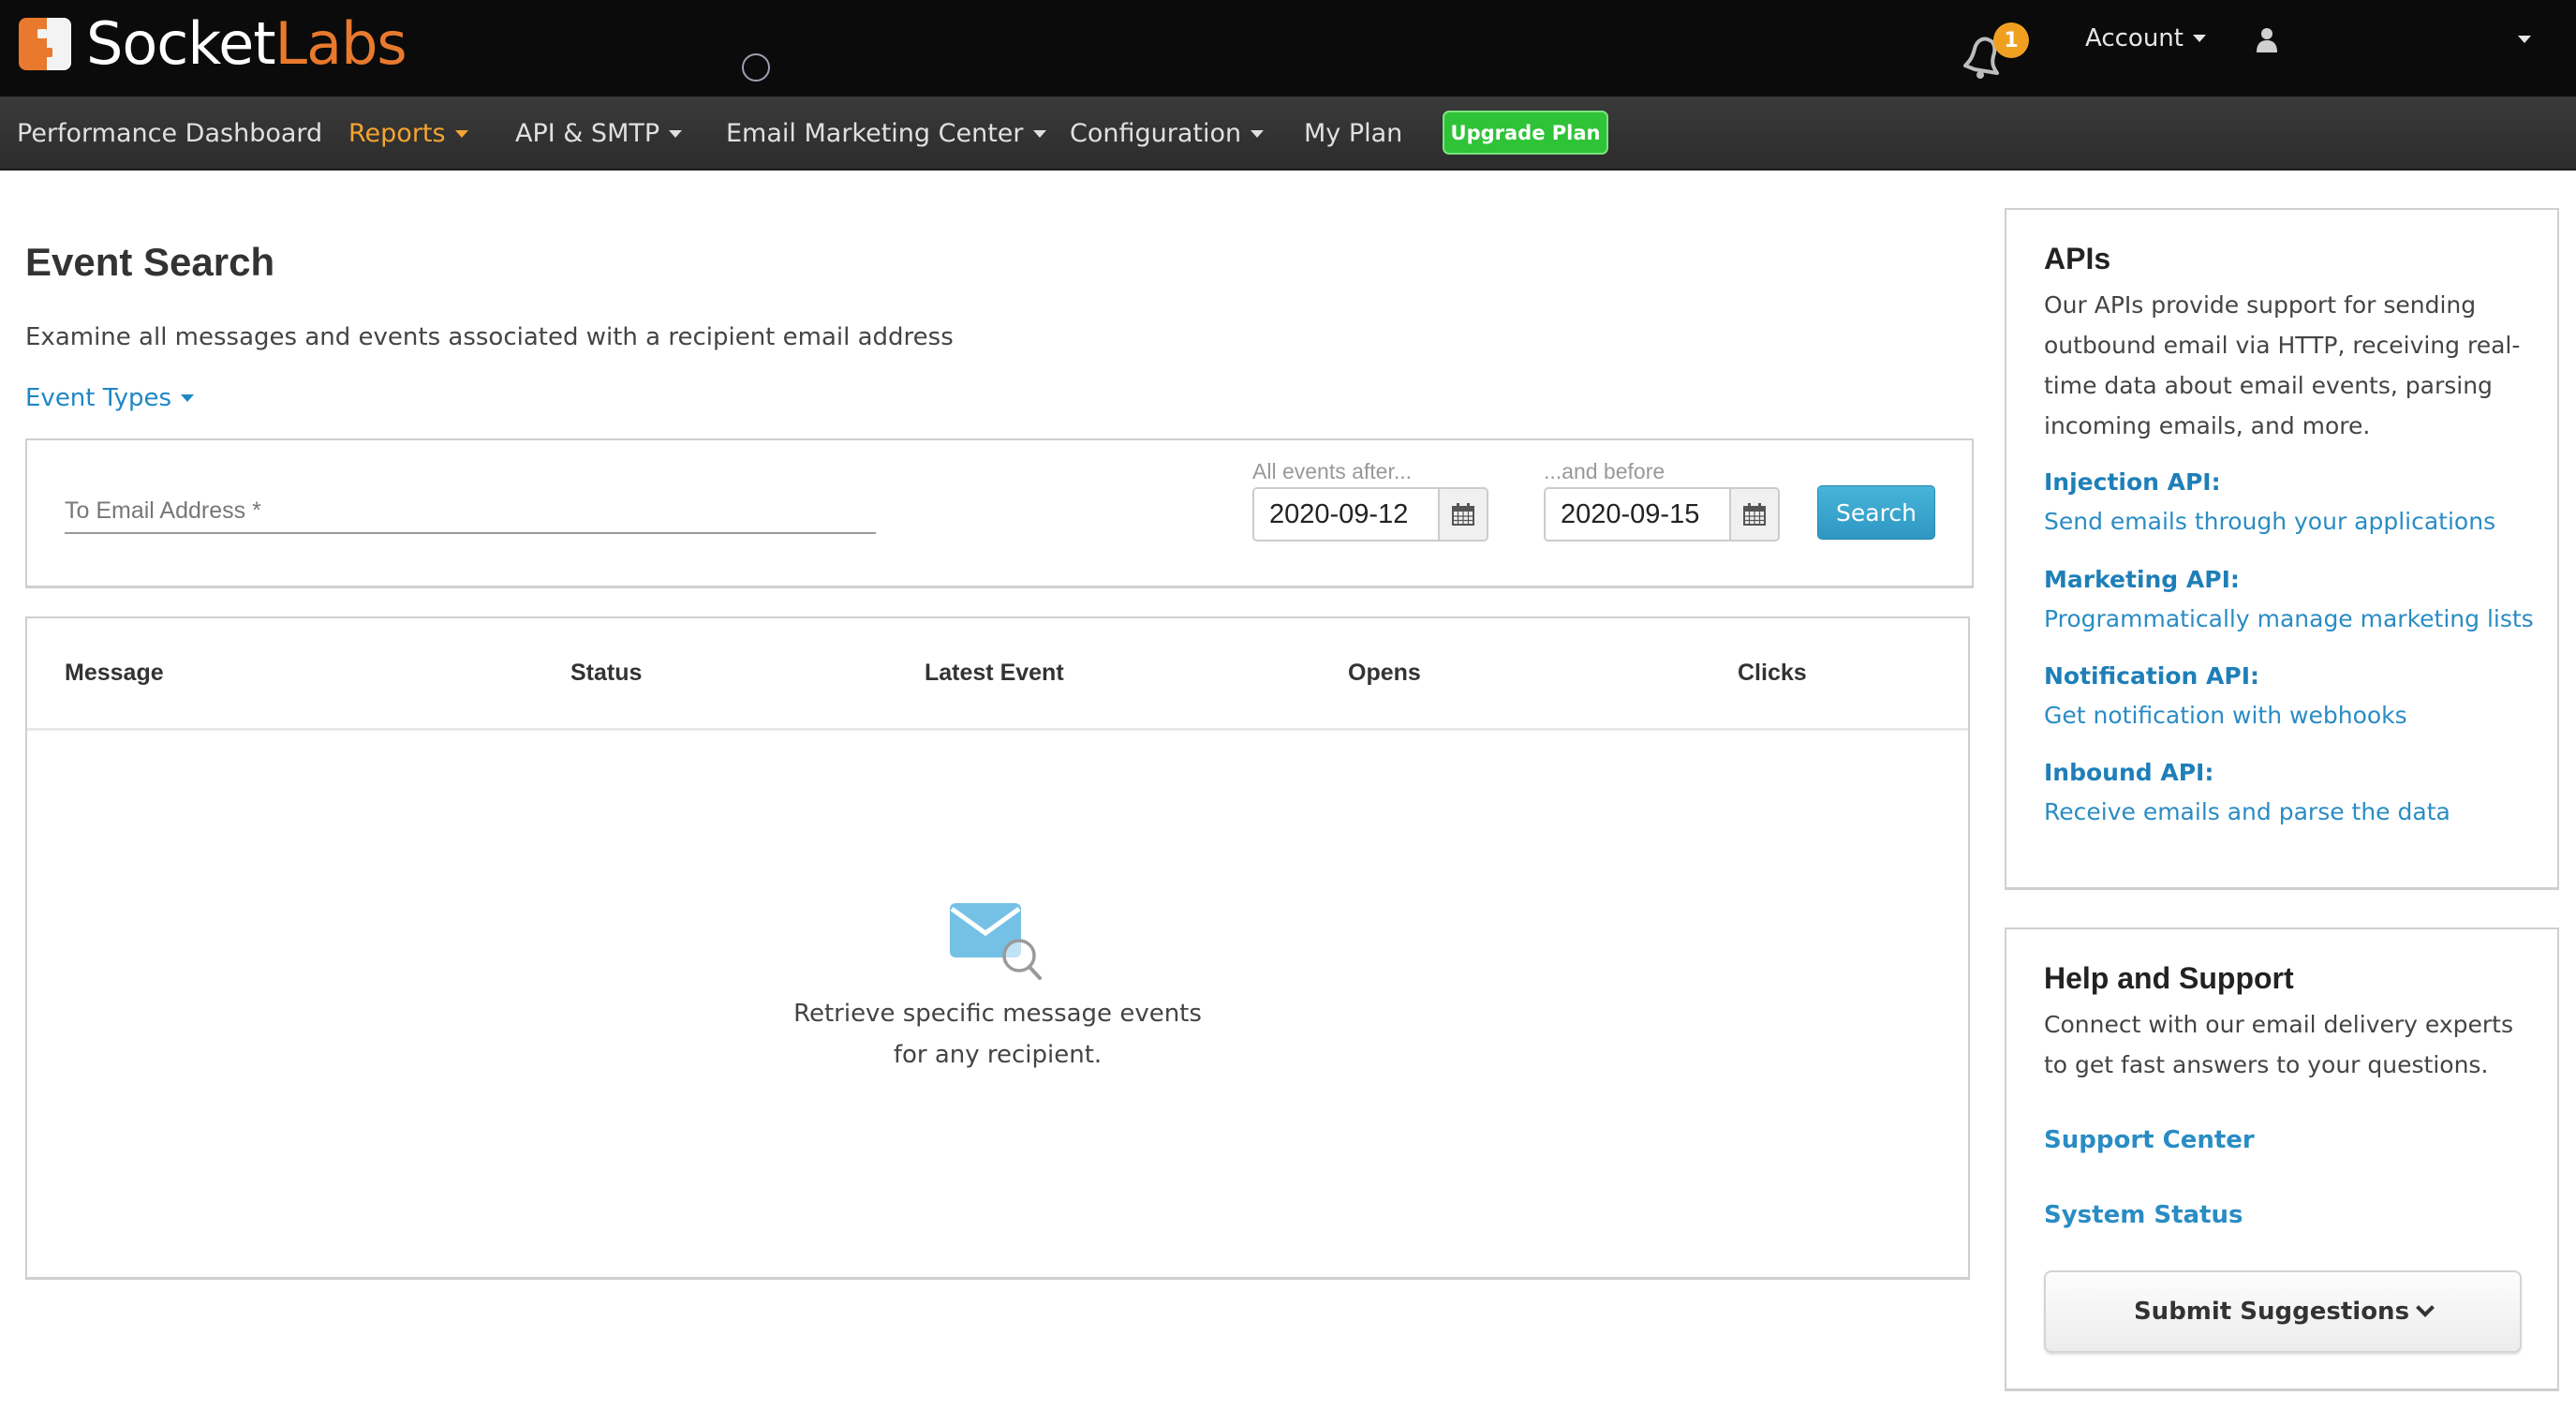  What do you see at coordinates (2247, 811) in the screenshot?
I see `inbound-api-link: Receive emails and parse the data` at bounding box center [2247, 811].